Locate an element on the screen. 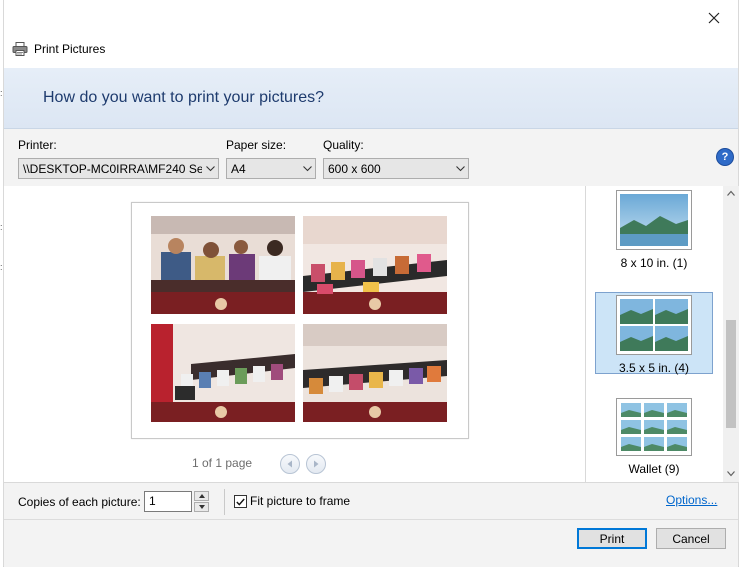 This screenshot has height=568, width=740. window-title: Print Pictures is located at coordinates (70, 49).